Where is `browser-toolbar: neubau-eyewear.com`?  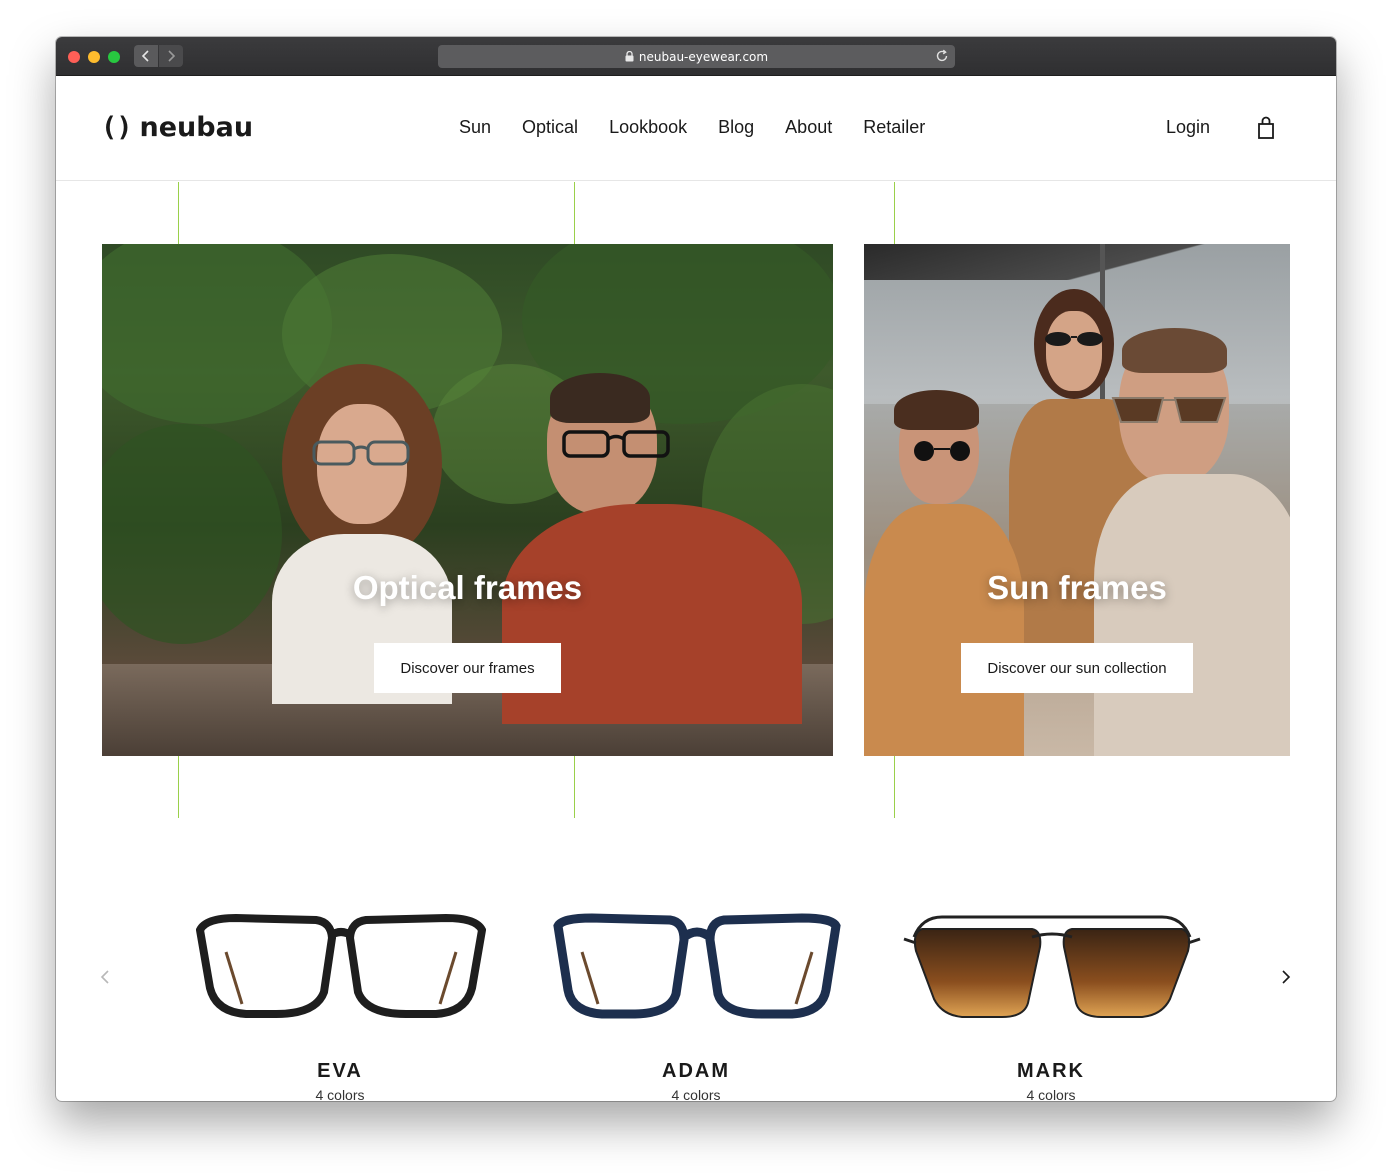 browser-toolbar: neubau-eyewear.com is located at coordinates (696, 56).